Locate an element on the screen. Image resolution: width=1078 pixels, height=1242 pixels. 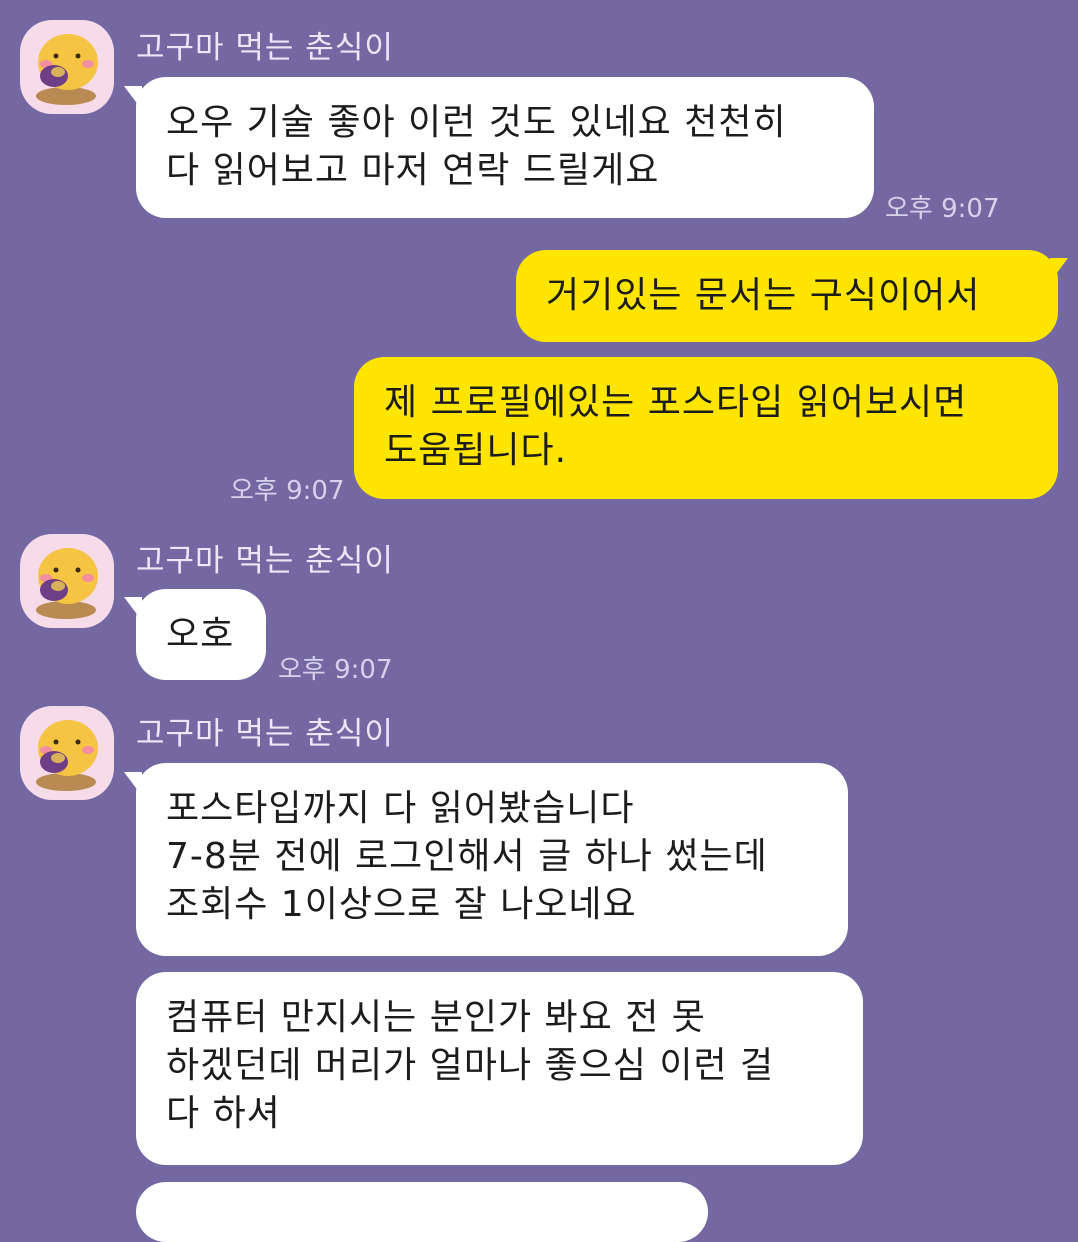
message-bubble: 거기있는 문서는 구식이어서 is located at coordinates (787, 296).